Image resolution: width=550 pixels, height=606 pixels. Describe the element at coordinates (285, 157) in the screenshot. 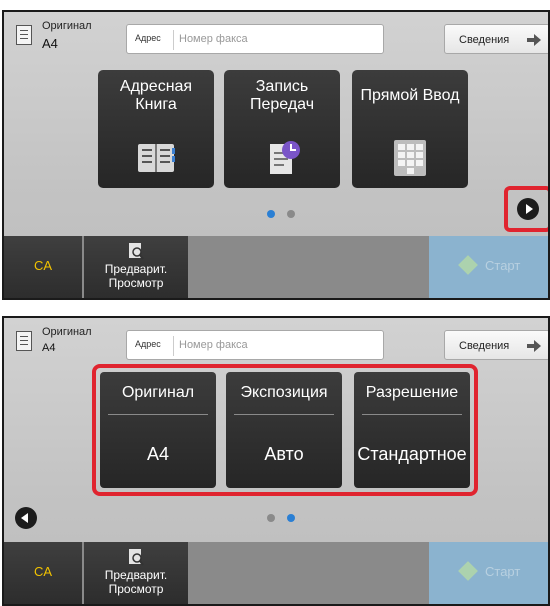

I see `transmission-log-icon` at that location.